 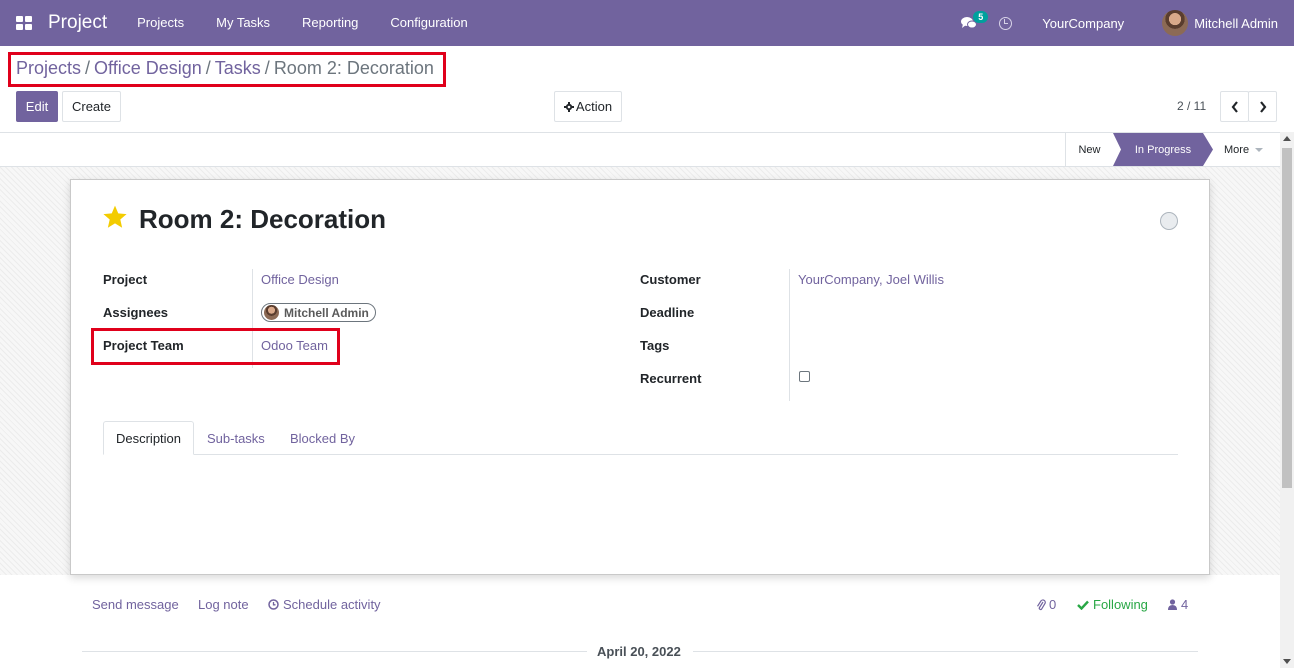 What do you see at coordinates (1172, 604) in the screenshot?
I see `user-icon` at bounding box center [1172, 604].